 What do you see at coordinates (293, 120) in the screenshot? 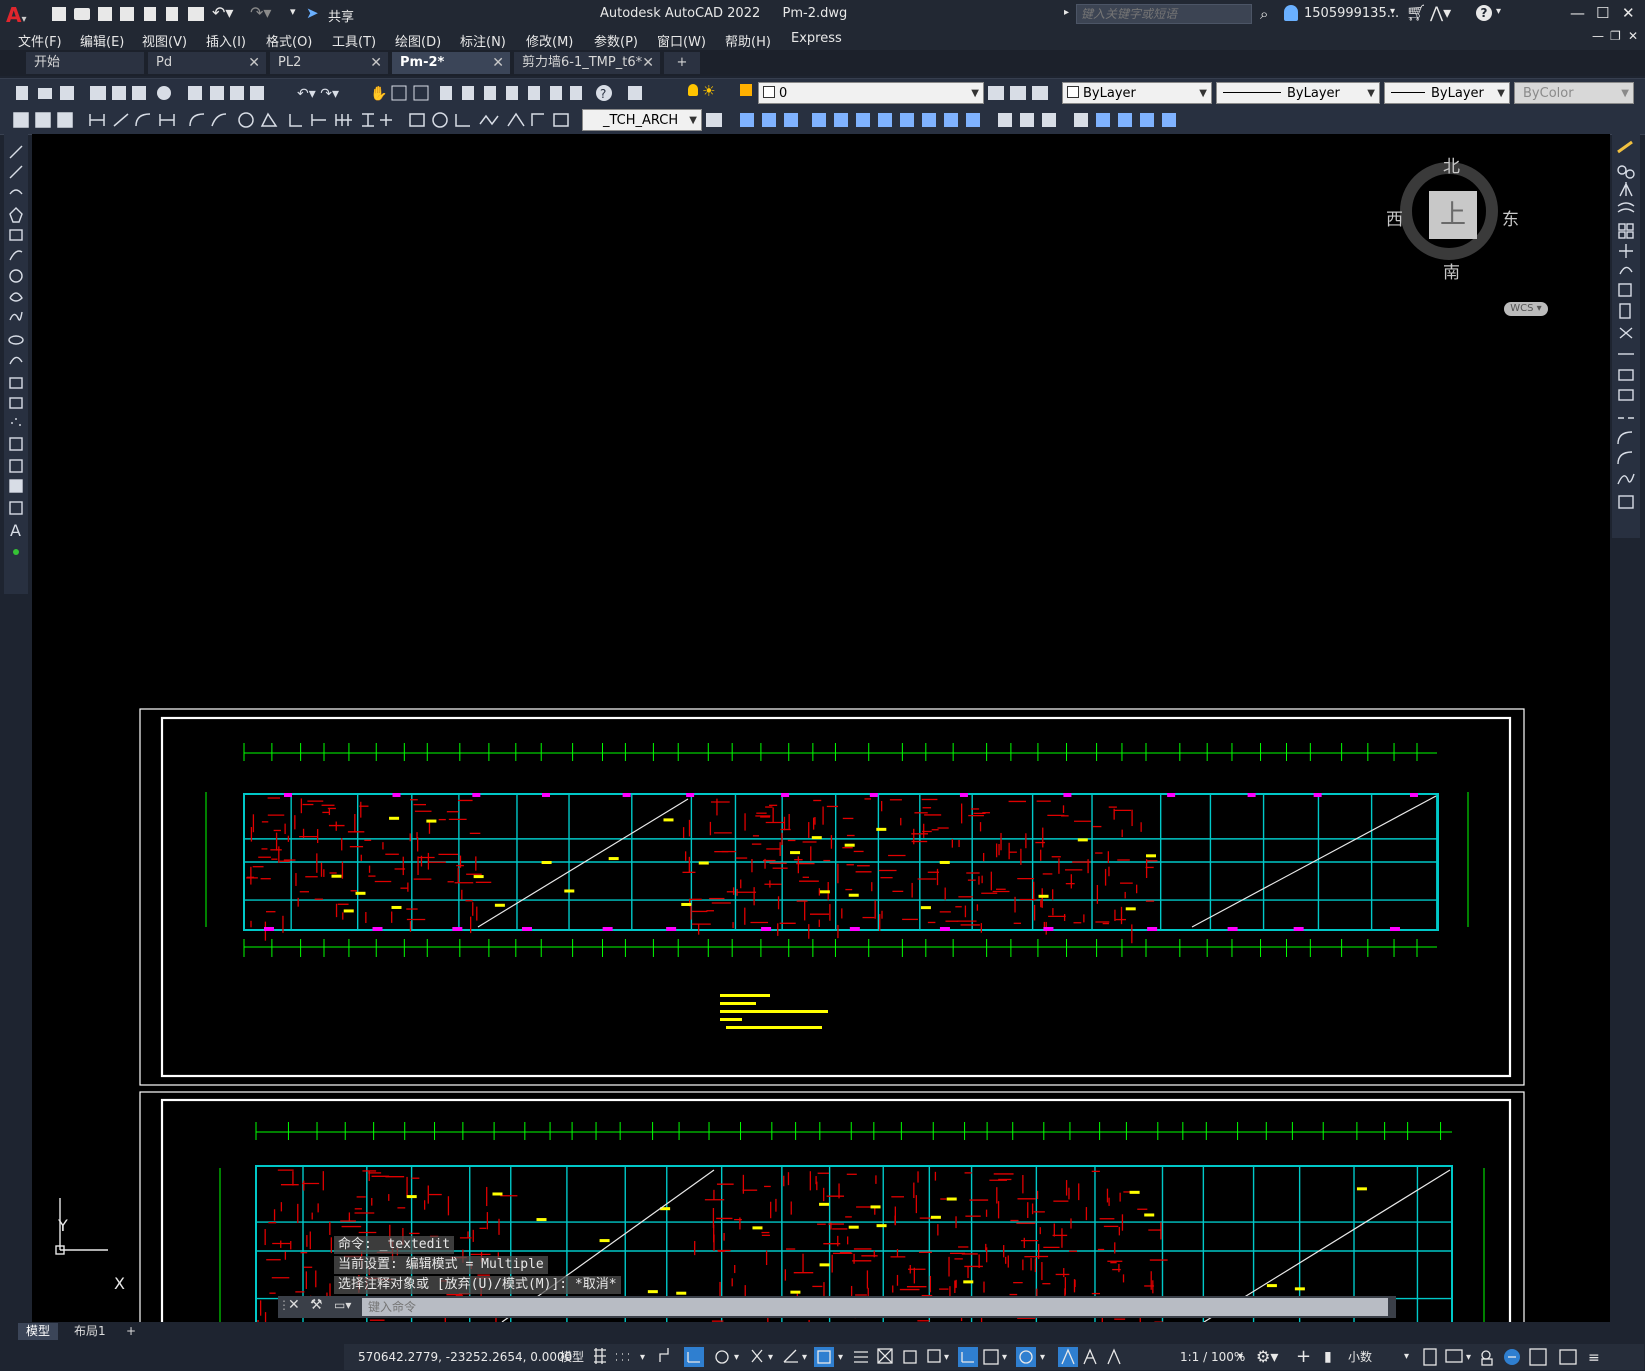
I see `dimension-tool-icons` at bounding box center [293, 120].